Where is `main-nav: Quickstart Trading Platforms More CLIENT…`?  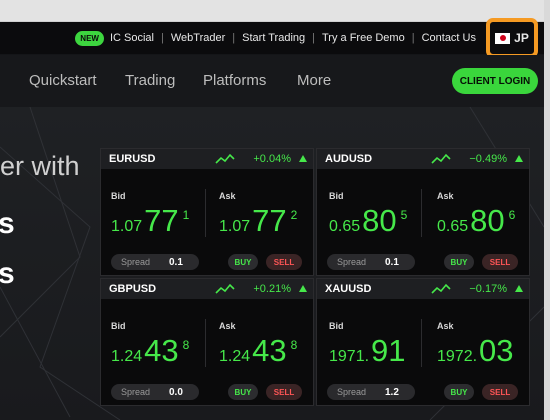 main-nav: Quickstart Trading Platforms More CLIENT… is located at coordinates (272, 81).